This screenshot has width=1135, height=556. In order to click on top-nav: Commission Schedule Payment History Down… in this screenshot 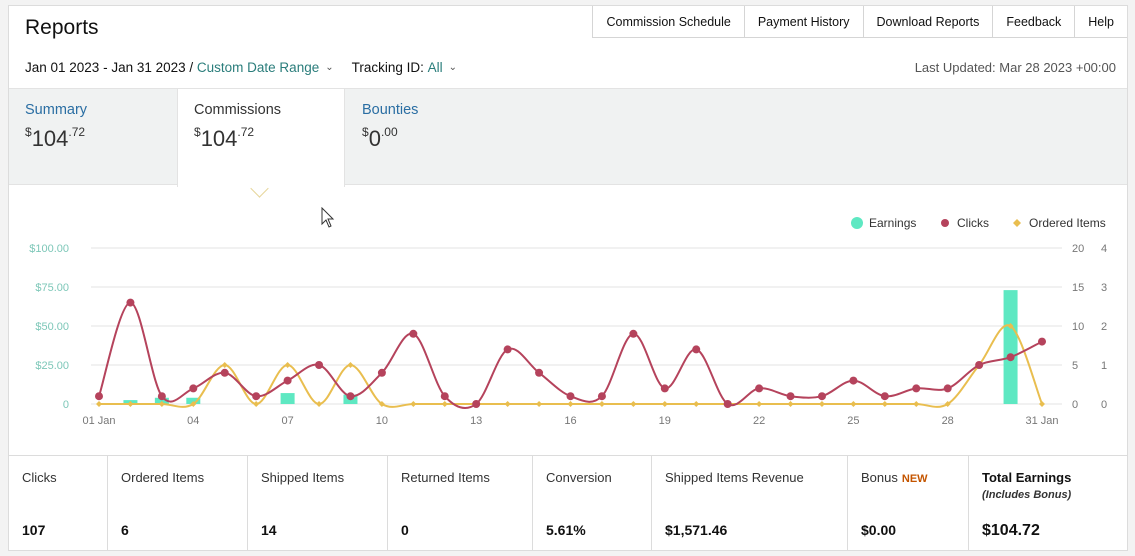, I will do `click(859, 22)`.